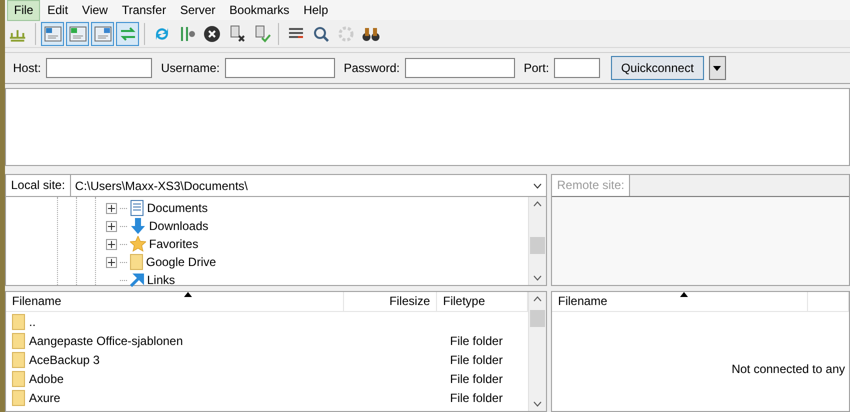 The image size is (850, 412). I want to click on transfer-arrows-icon, so click(127, 33).